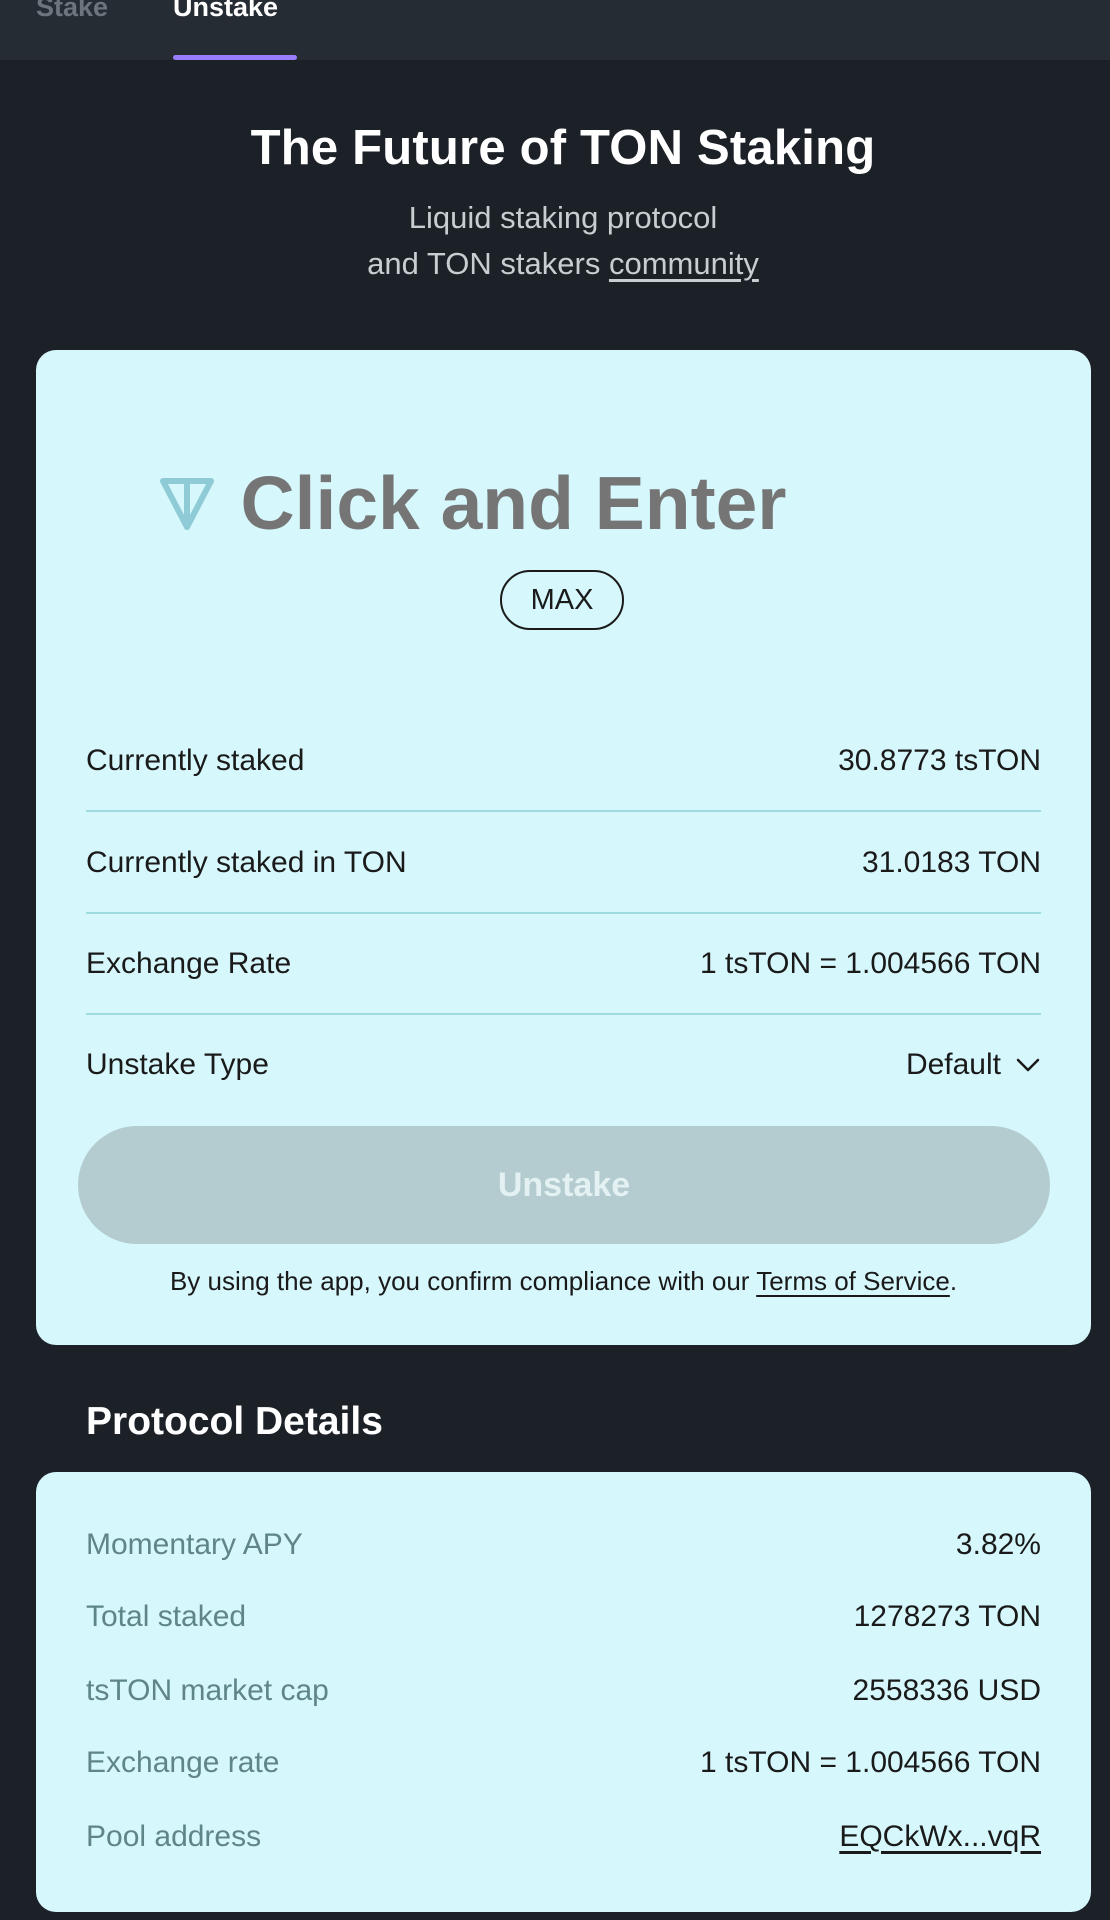  Describe the element at coordinates (606, 503) in the screenshot. I see `amount-input` at that location.